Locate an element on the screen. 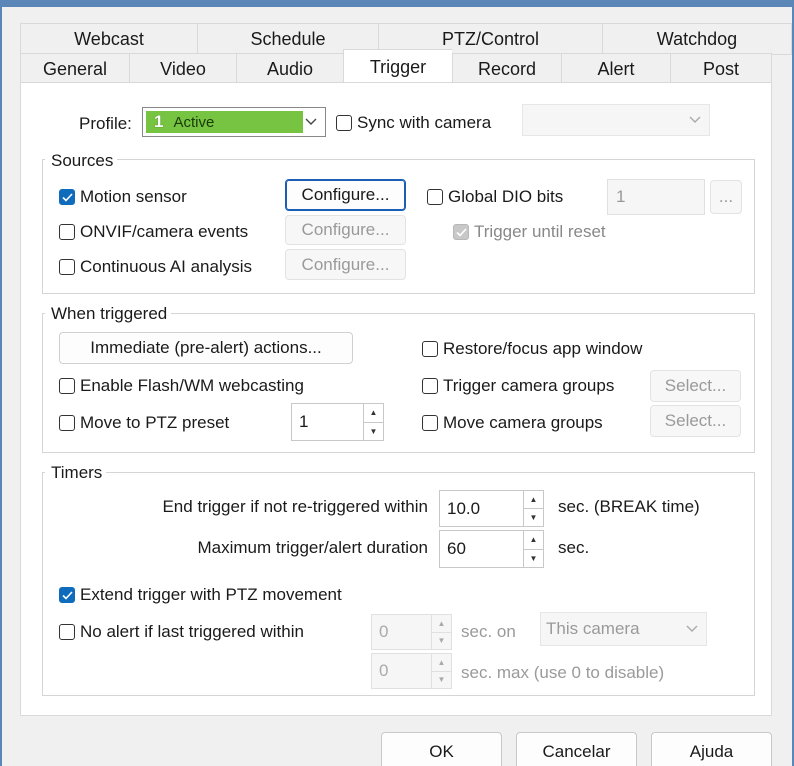 The height and width of the screenshot is (766, 794). profile-select: 1 Active is located at coordinates (234, 122).